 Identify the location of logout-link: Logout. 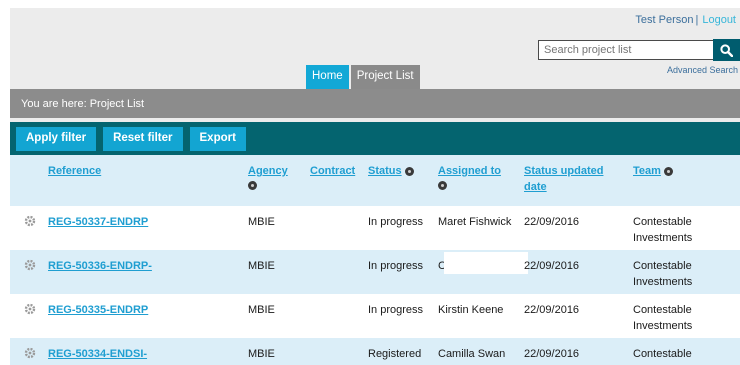
(719, 20).